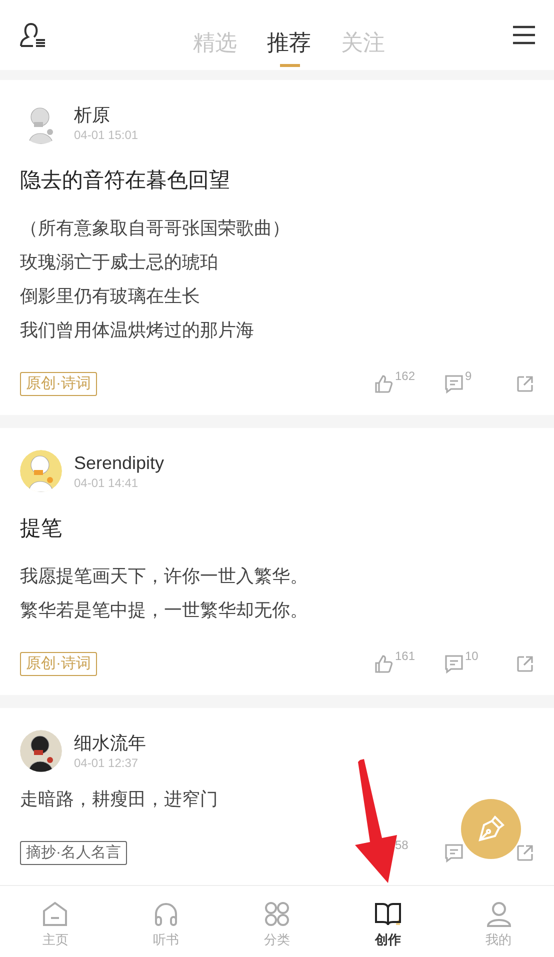  I want to click on author-name: 细水流年, so click(110, 743).